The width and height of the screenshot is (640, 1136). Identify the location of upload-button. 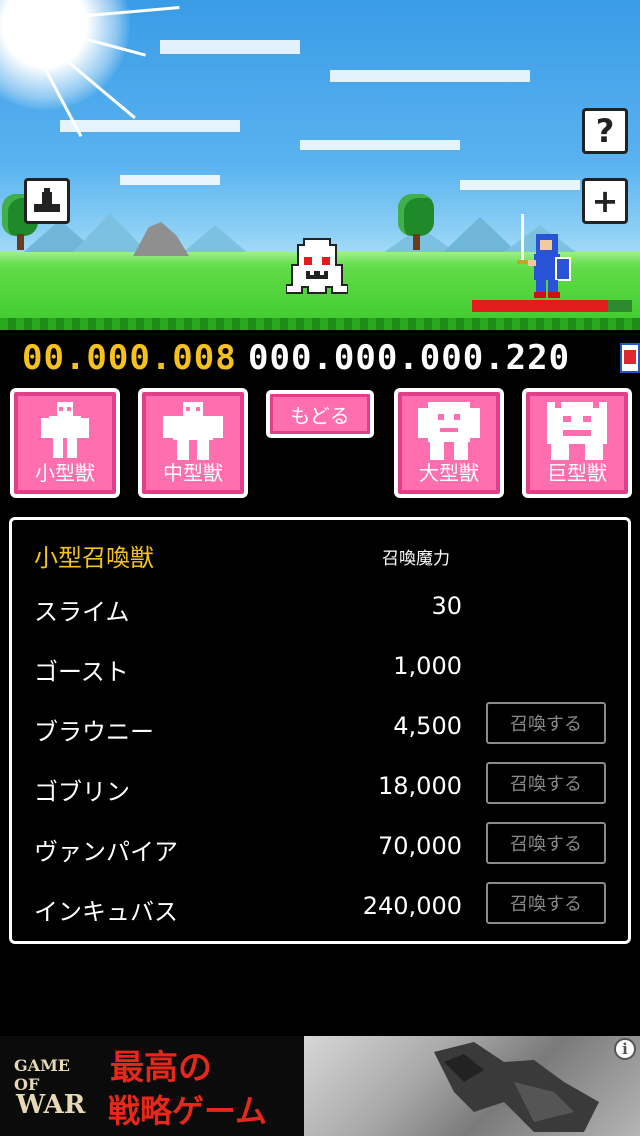
(47, 201).